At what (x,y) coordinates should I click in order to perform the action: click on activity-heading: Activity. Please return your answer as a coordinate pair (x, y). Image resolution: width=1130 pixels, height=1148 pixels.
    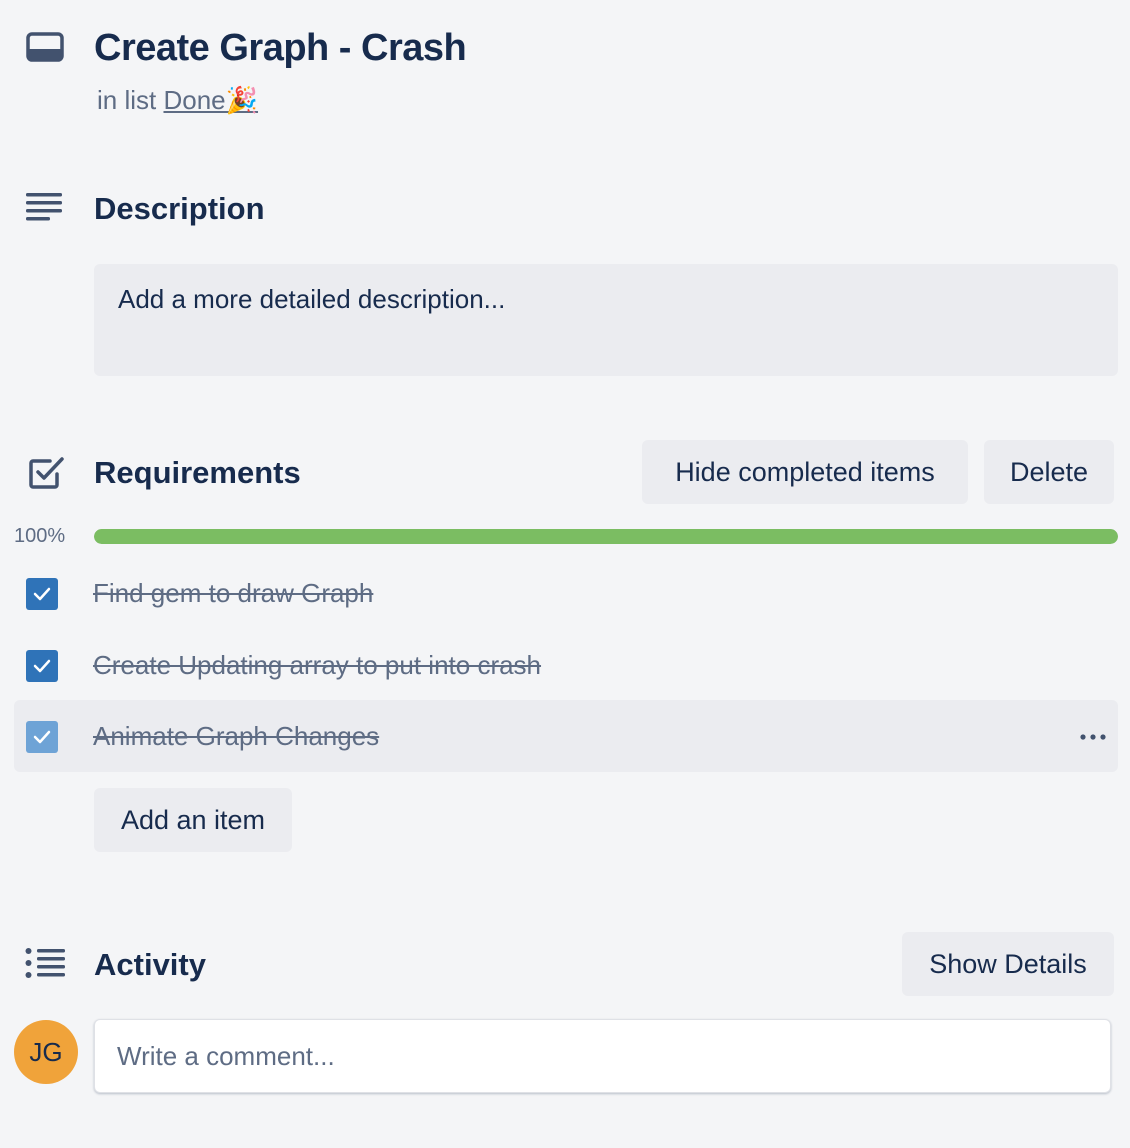
    Looking at the image, I should click on (150, 964).